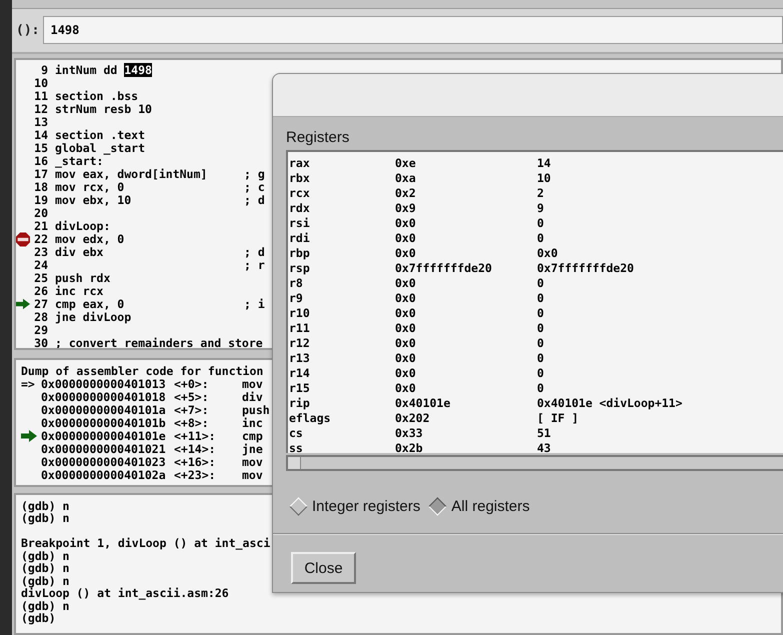 This screenshot has height=635, width=783. Describe the element at coordinates (40, 330) in the screenshot. I see `line-number: 29` at that location.